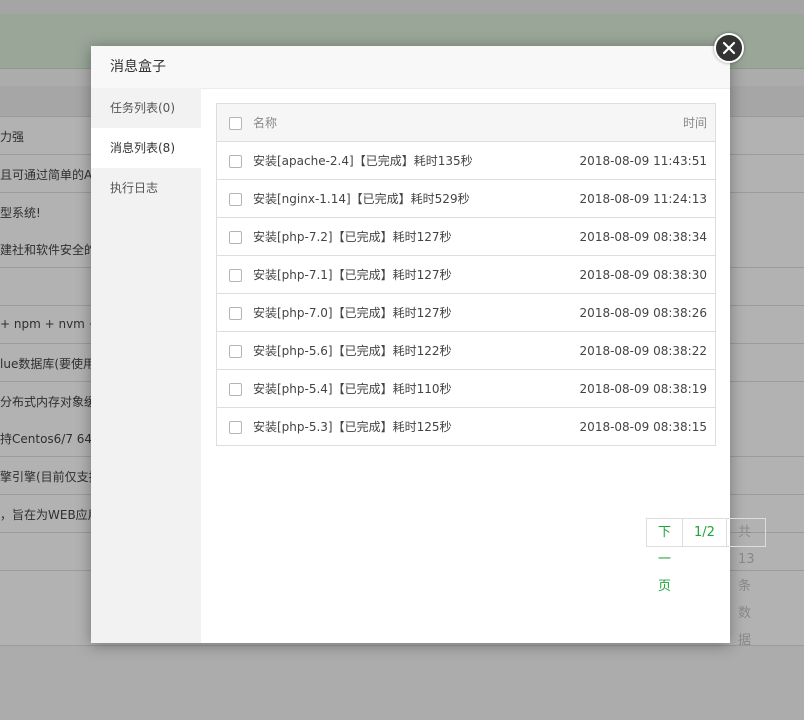 The width and height of the screenshot is (804, 720). What do you see at coordinates (641, 274) in the screenshot?
I see `message-time: 2018-08-09 08:38:30` at bounding box center [641, 274].